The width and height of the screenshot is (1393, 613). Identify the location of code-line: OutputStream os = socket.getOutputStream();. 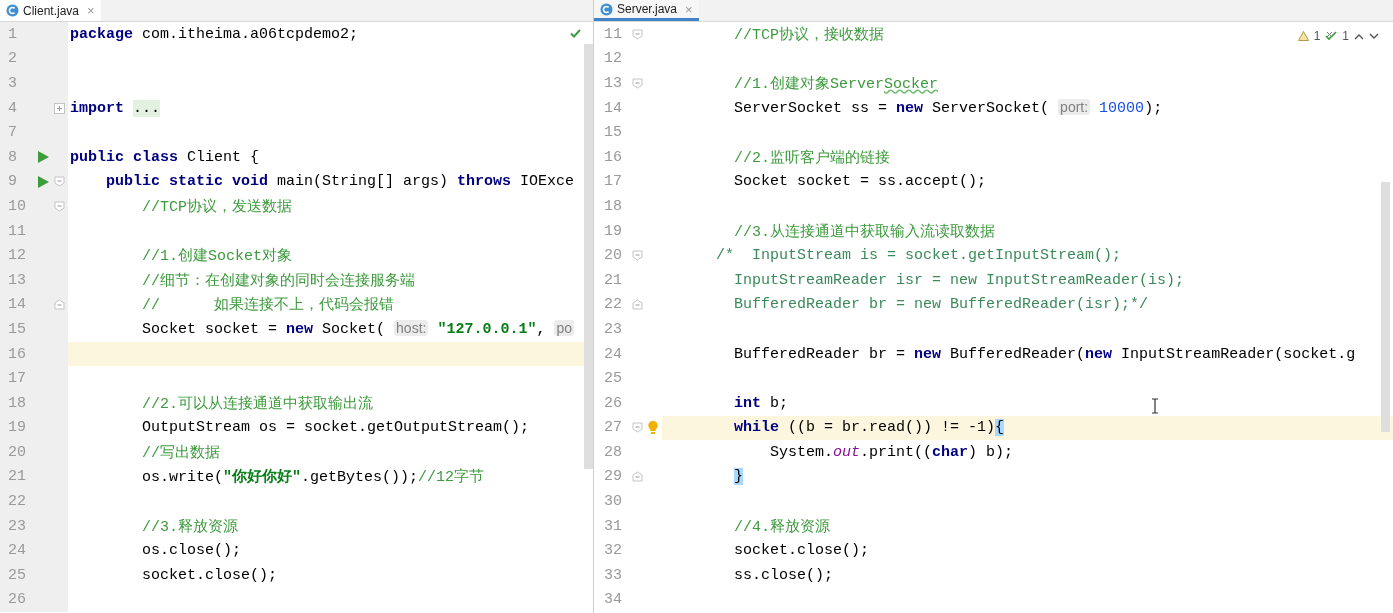
(335, 428).